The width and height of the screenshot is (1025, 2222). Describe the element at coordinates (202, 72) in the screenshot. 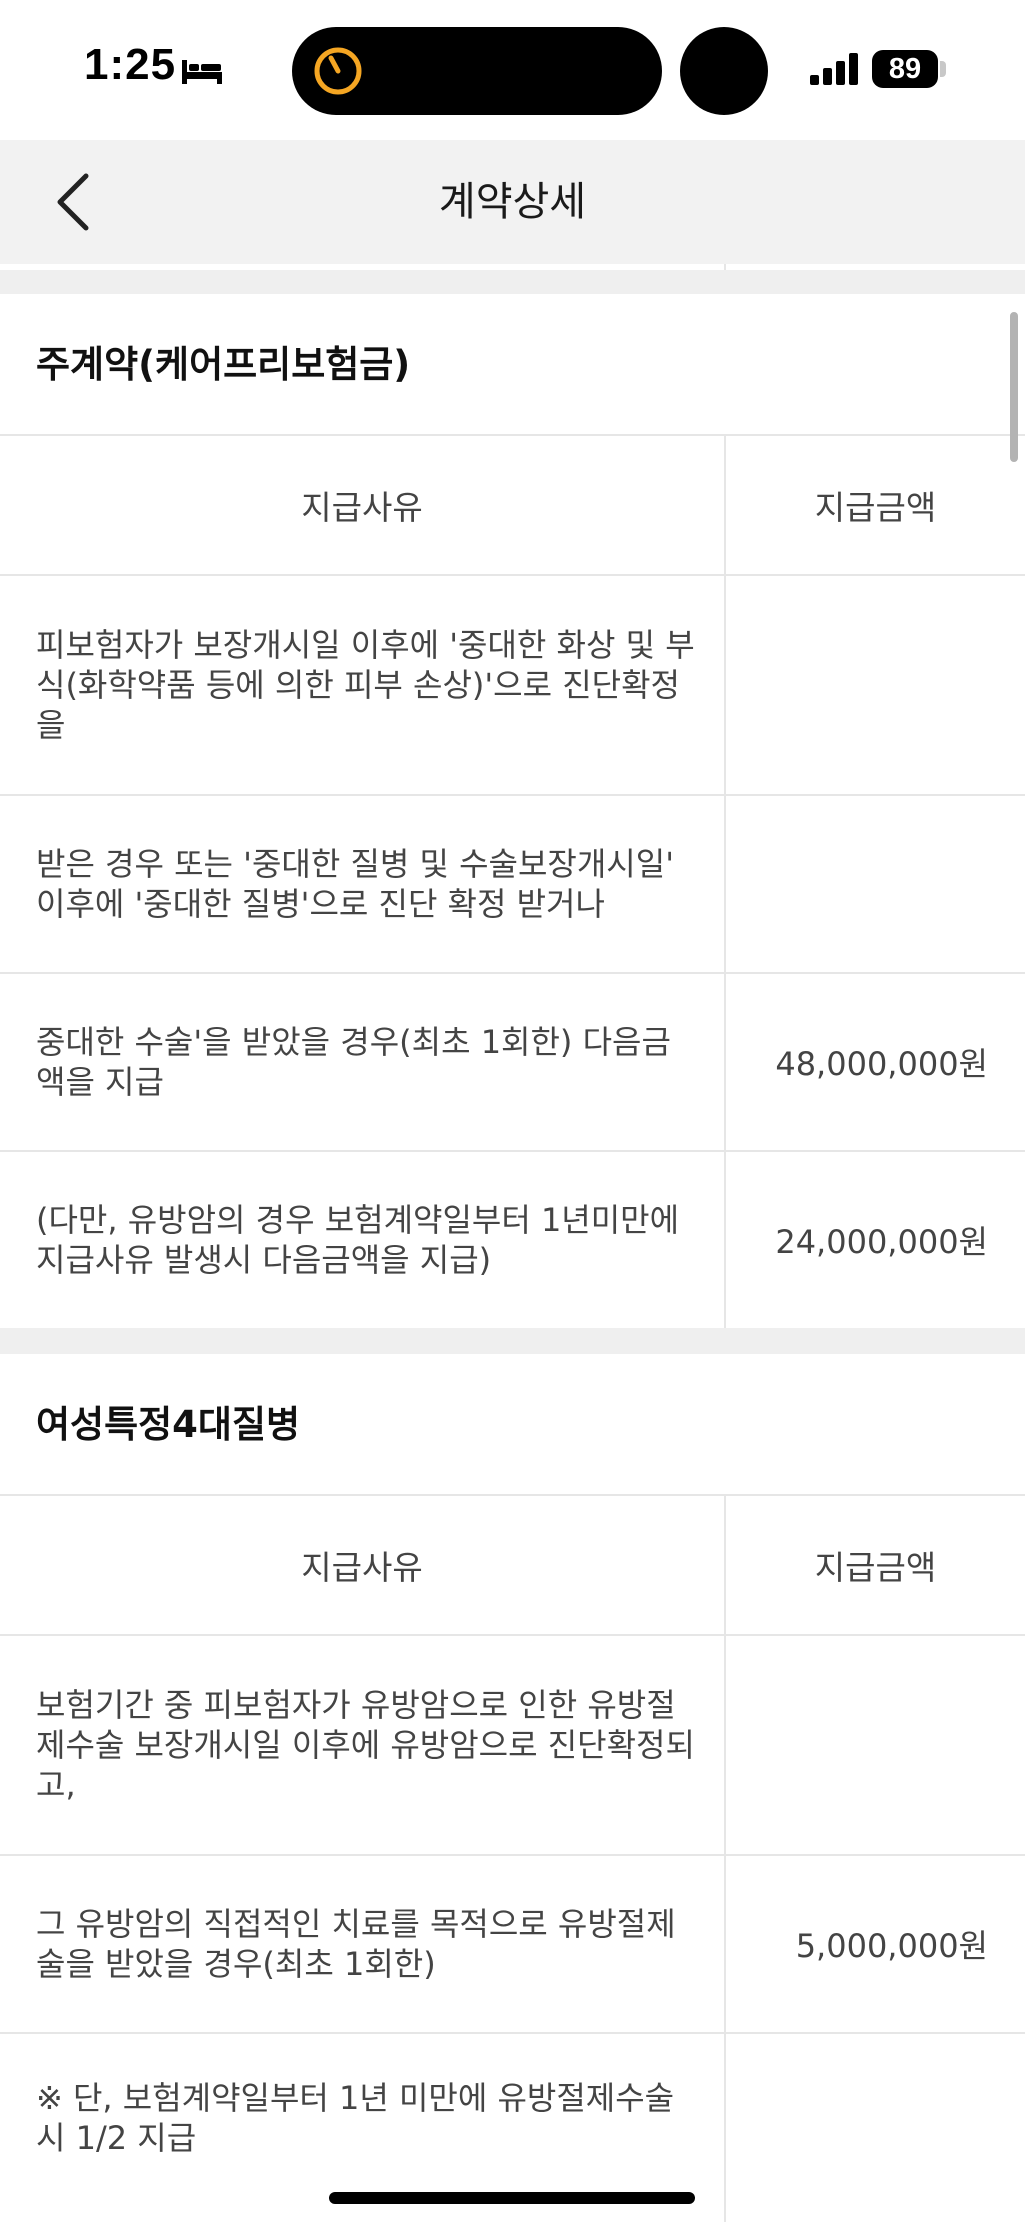

I see `bed-icon` at that location.